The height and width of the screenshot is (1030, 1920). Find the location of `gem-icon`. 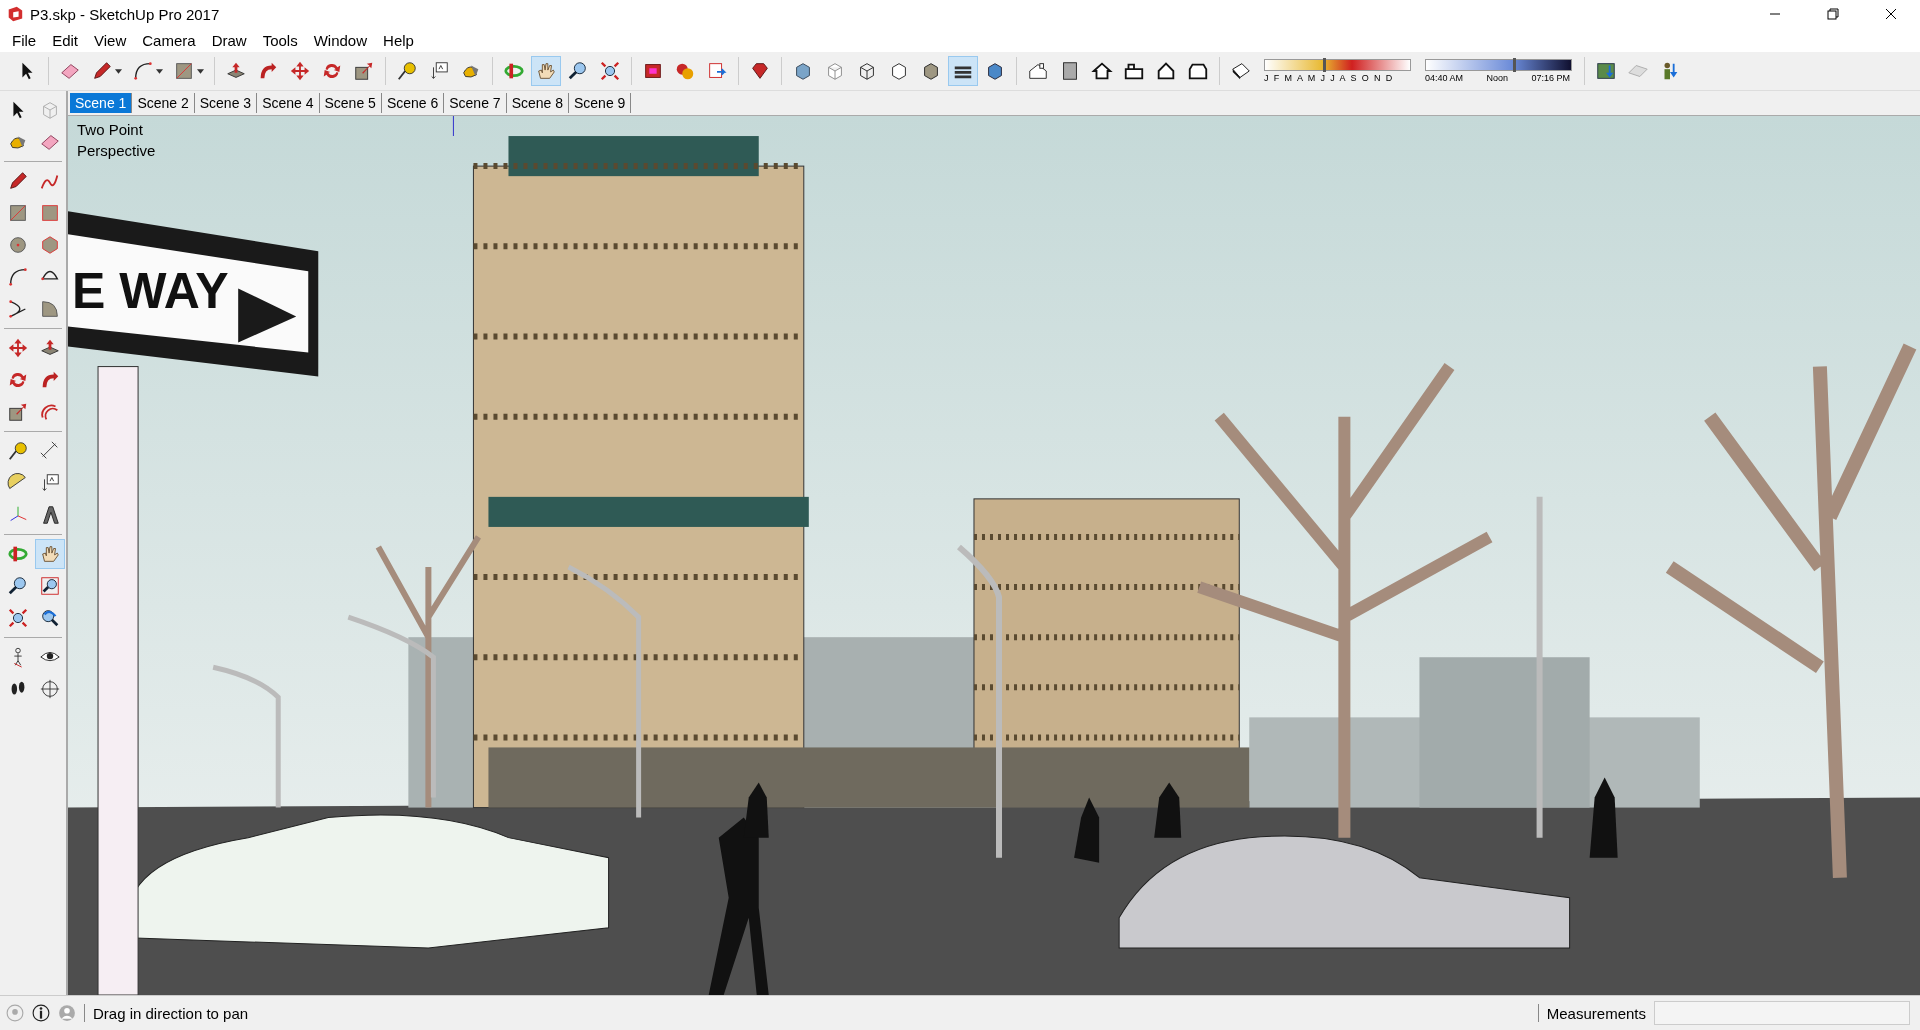

gem-icon is located at coordinates (760, 71).